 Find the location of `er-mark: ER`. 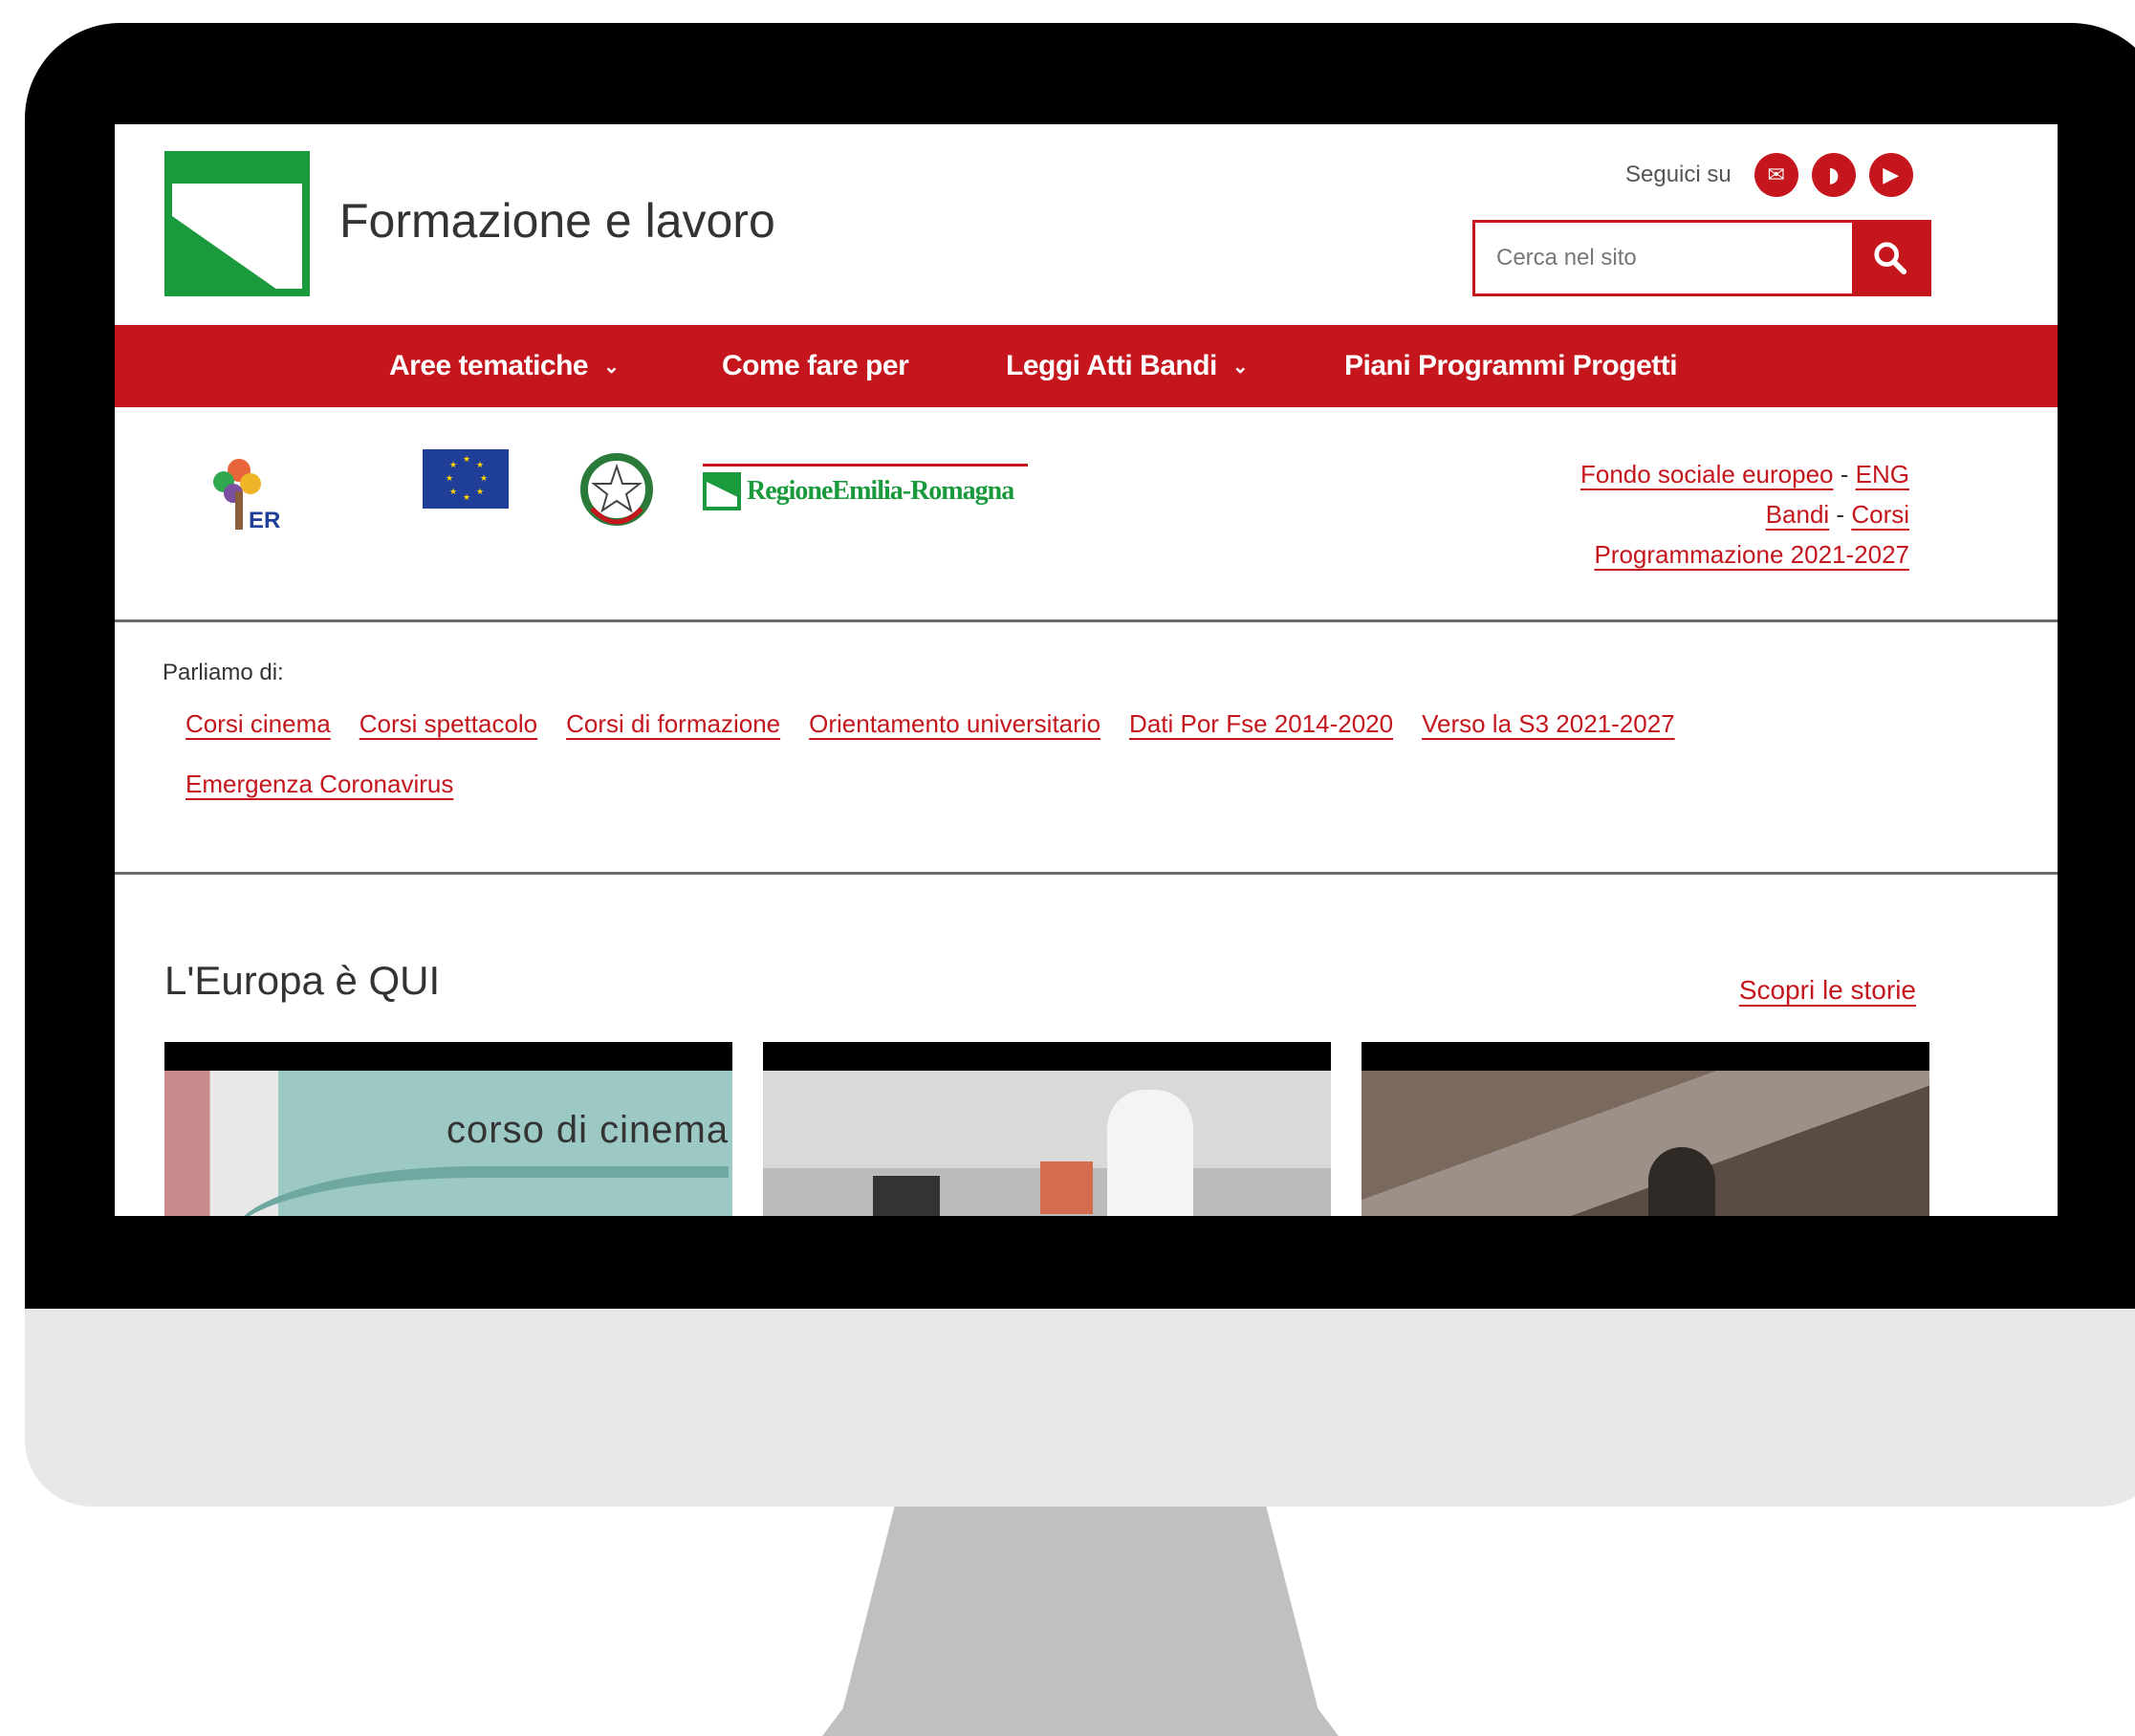

er-mark: ER is located at coordinates (265, 520).